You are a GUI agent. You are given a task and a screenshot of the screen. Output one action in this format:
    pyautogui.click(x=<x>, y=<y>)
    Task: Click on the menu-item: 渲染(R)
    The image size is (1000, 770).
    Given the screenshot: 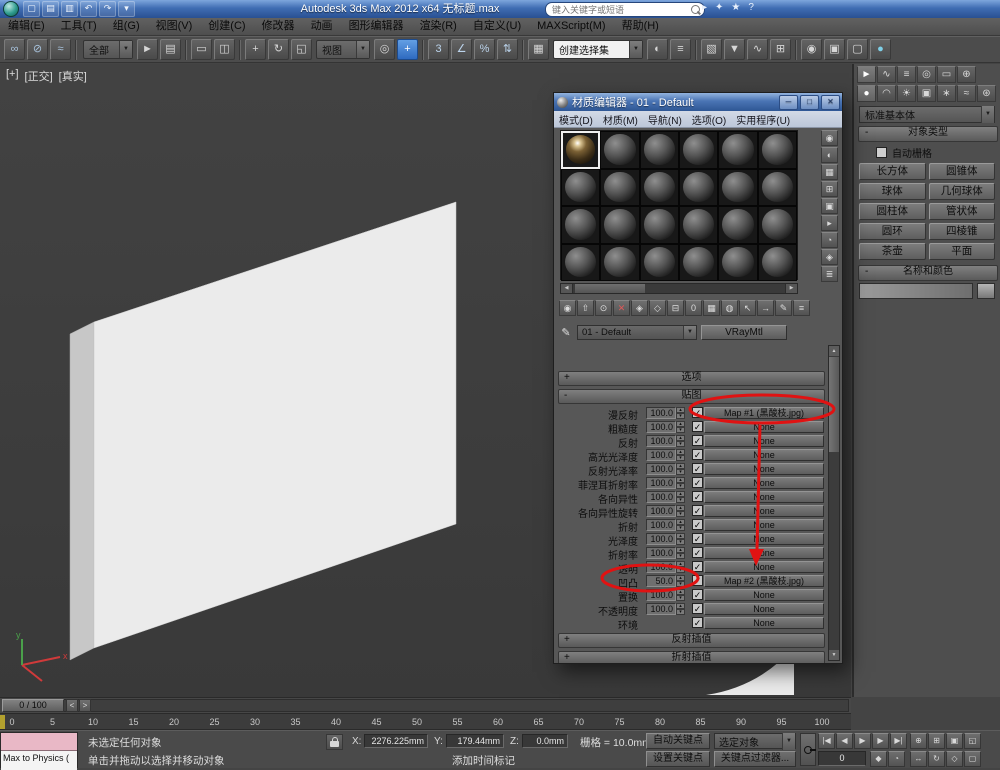 What is the action you would take?
    pyautogui.click(x=438, y=26)
    